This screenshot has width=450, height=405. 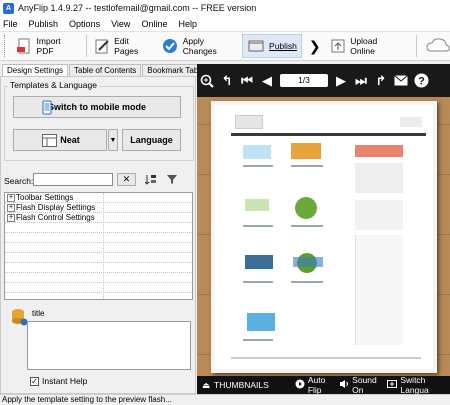 I want to click on menu-online: Online, so click(x=154, y=24).